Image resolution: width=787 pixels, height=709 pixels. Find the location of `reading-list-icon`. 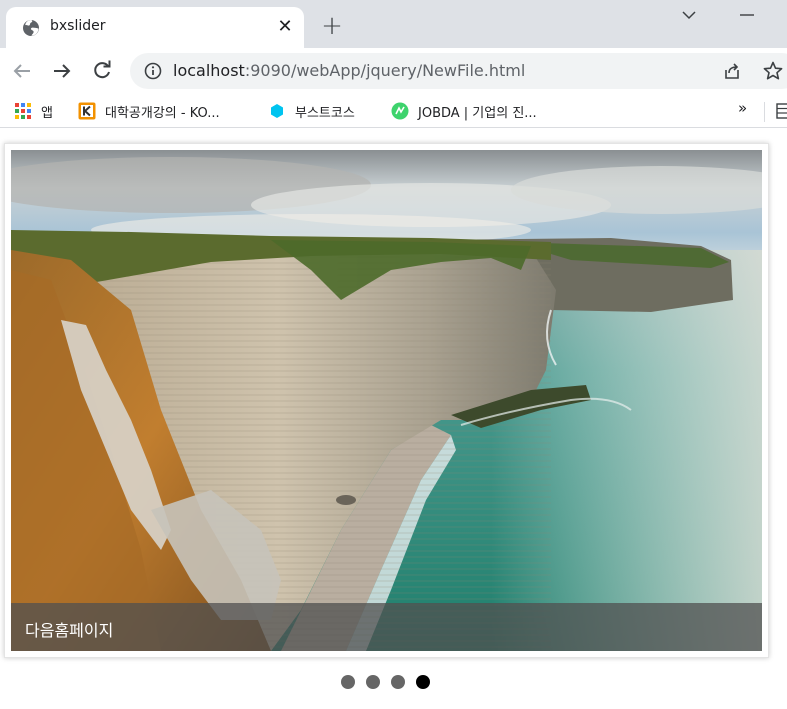

reading-list-icon is located at coordinates (781, 111).